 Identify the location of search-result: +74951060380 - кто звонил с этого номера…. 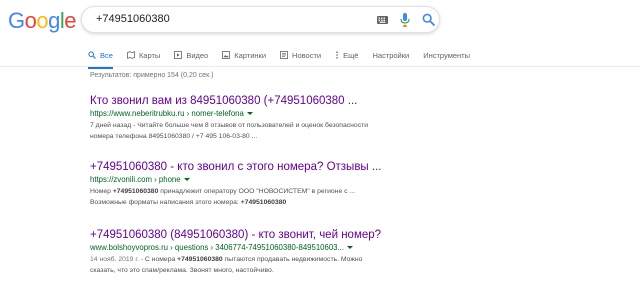
(255, 184).